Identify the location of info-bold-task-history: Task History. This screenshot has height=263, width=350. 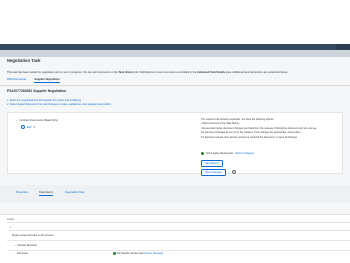
(126, 72).